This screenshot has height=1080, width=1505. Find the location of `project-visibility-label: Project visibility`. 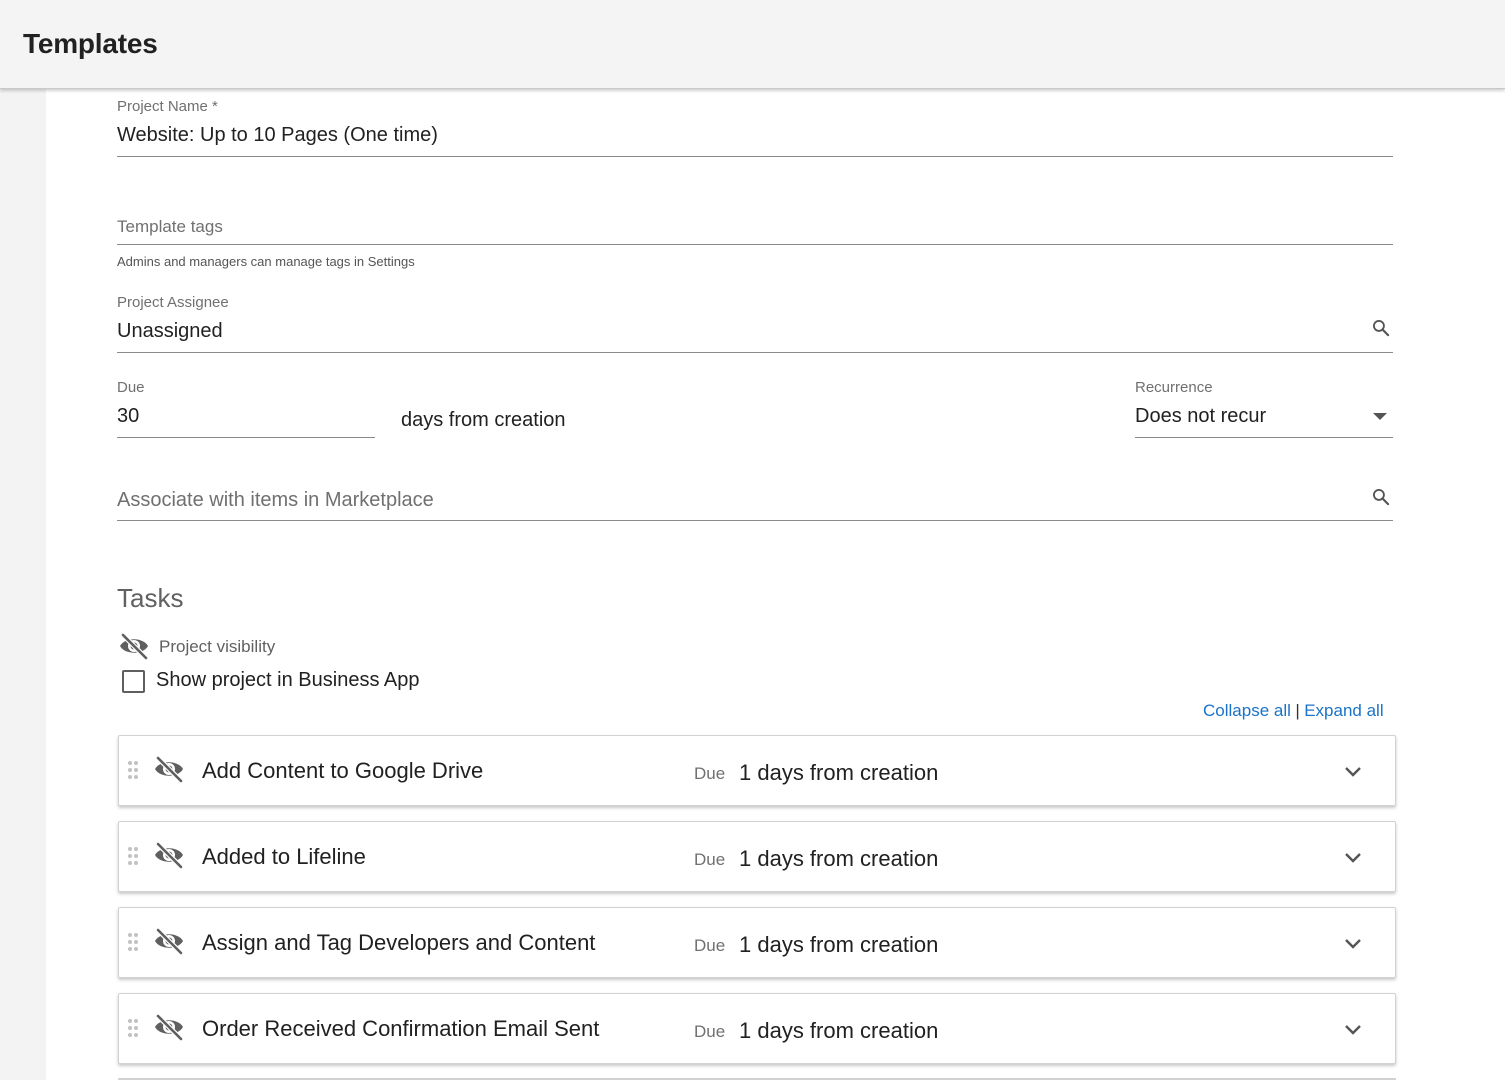

project-visibility-label: Project visibility is located at coordinates (217, 646).